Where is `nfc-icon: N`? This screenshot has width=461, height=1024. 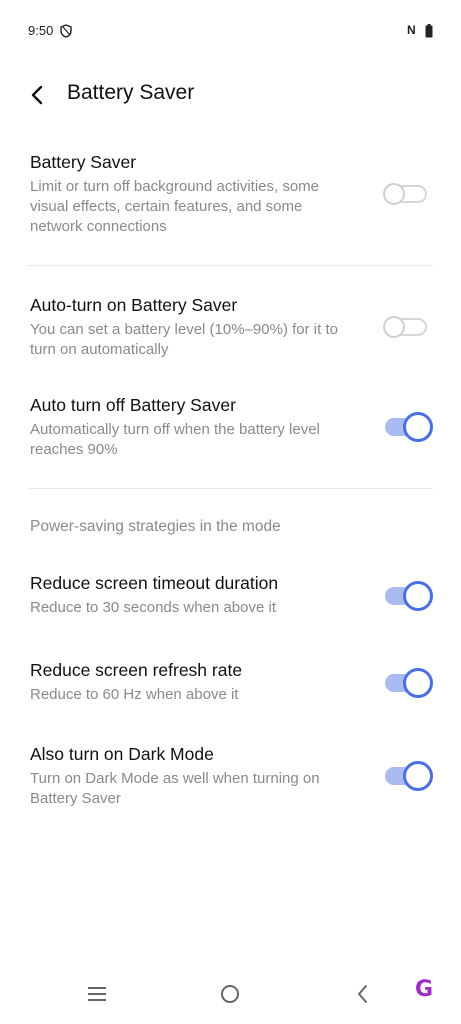 nfc-icon: N is located at coordinates (411, 30).